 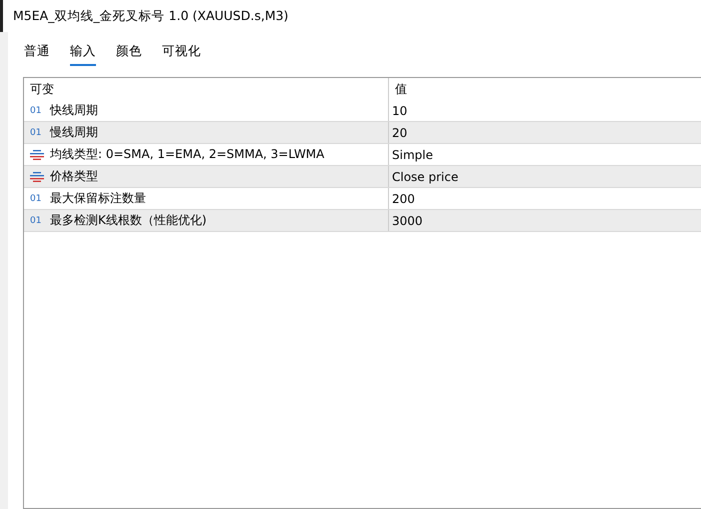 I want to click on column-header: 值, so click(x=544, y=89).